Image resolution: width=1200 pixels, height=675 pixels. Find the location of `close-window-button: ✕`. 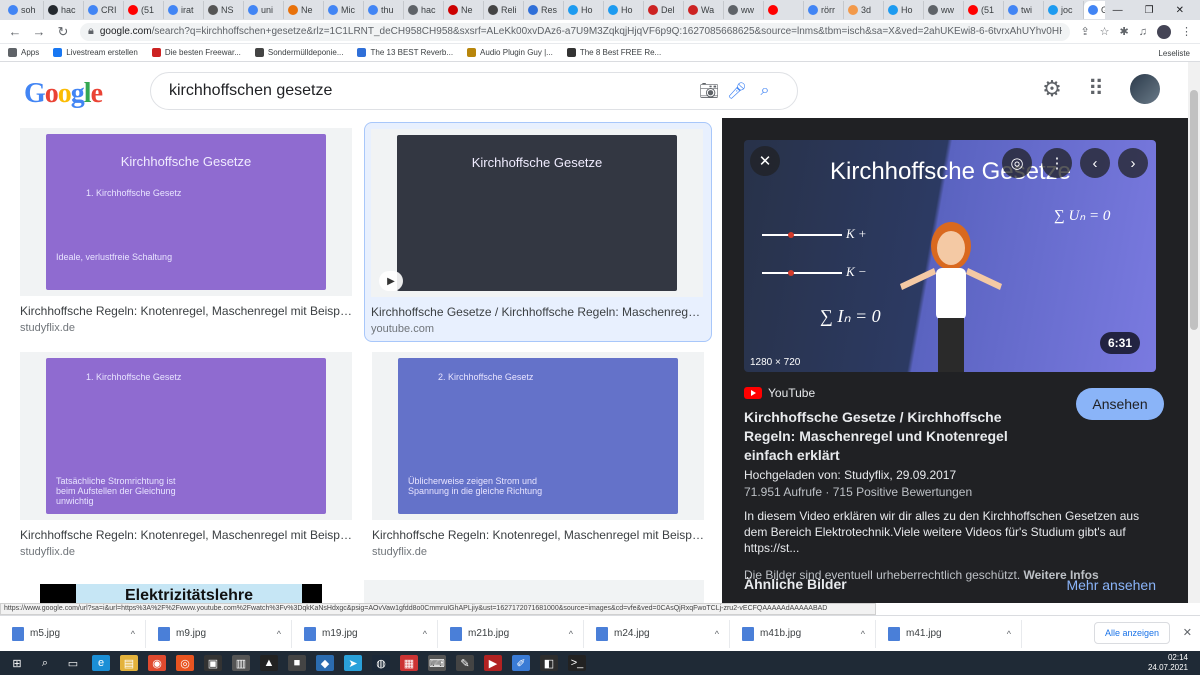

close-window-button: ✕ is located at coordinates (1180, 10).